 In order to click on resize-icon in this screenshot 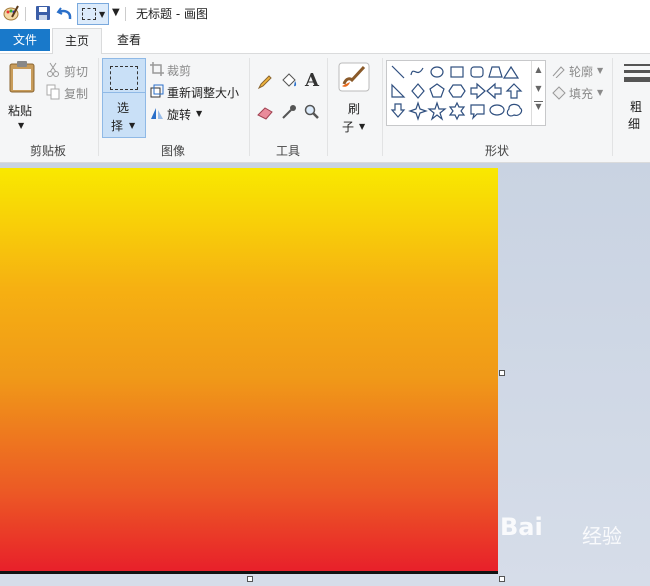, I will do `click(157, 91)`.